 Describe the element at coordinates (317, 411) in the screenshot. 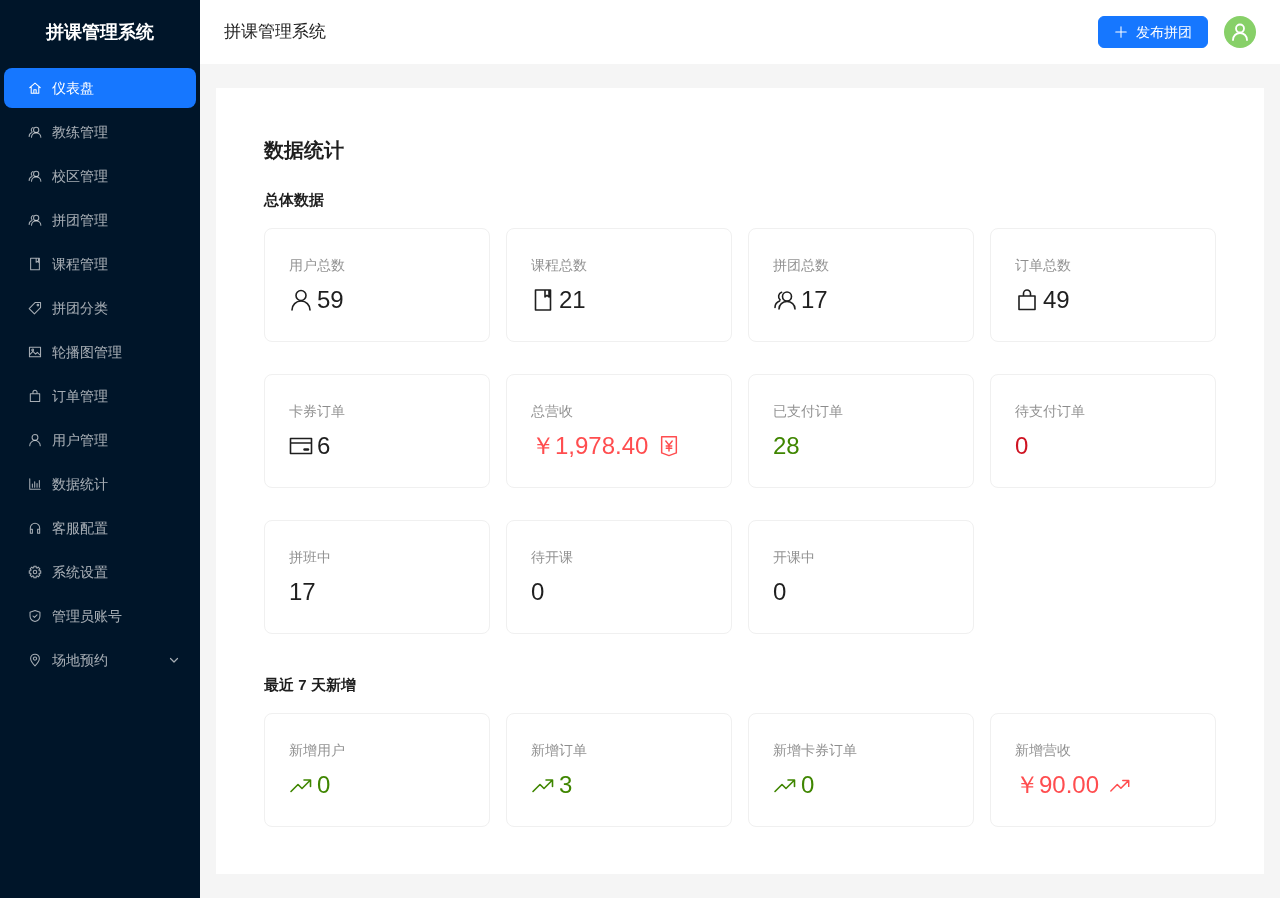

I see `stat-label: 卡券订单` at that location.